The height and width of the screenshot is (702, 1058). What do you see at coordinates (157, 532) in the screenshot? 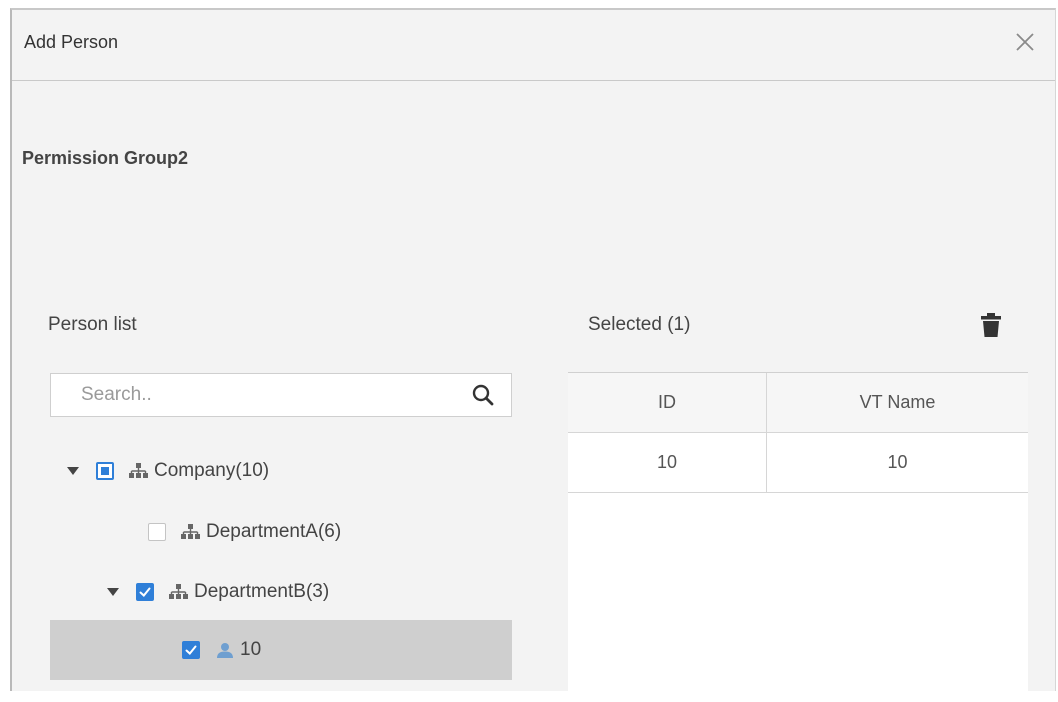
I see `departmenta-checkbox` at bounding box center [157, 532].